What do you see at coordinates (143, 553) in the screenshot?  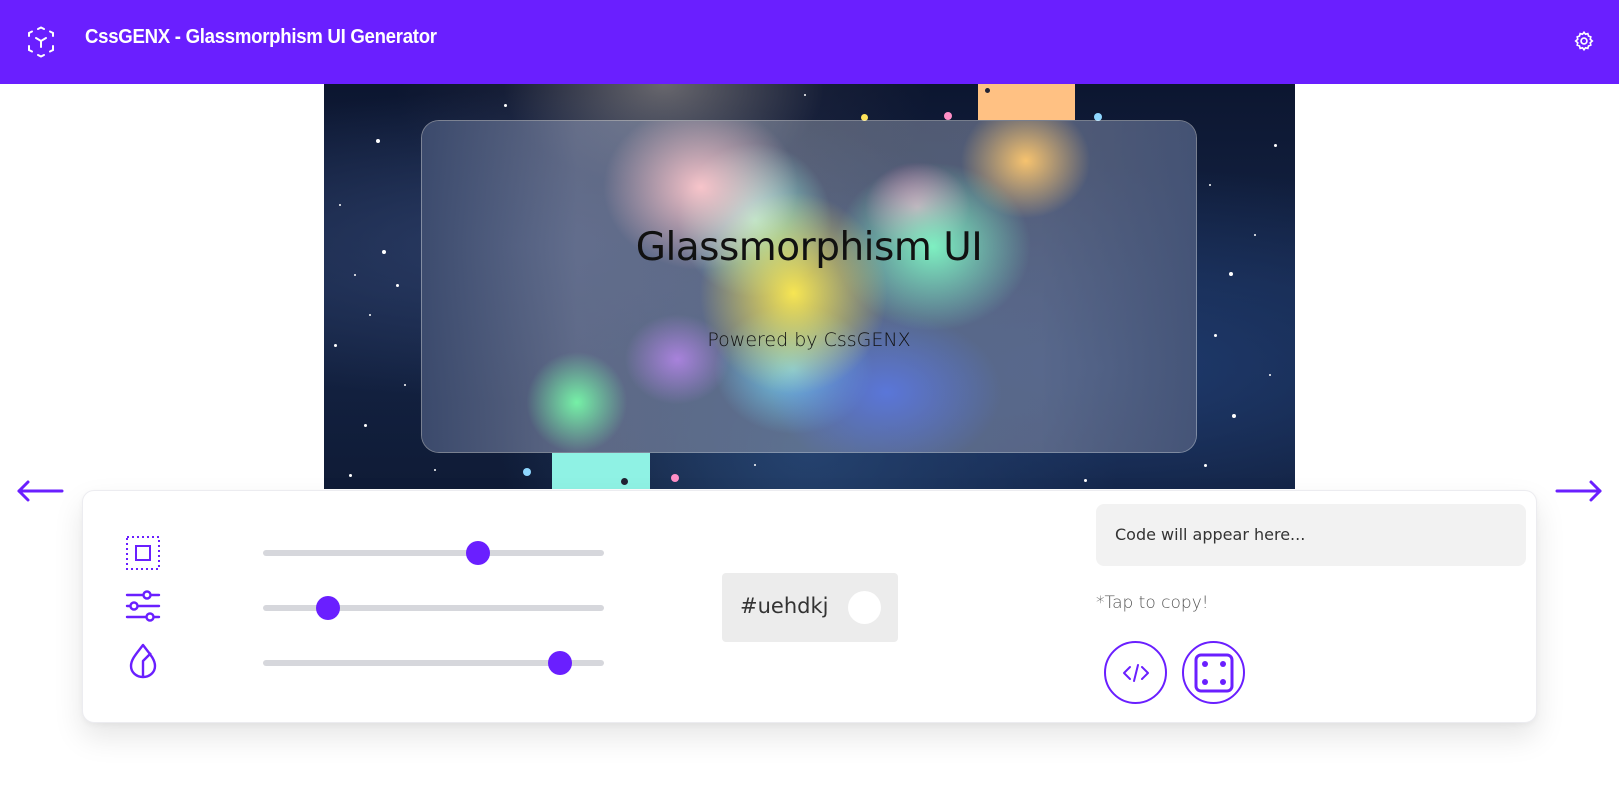 I see `frame-square-icon` at bounding box center [143, 553].